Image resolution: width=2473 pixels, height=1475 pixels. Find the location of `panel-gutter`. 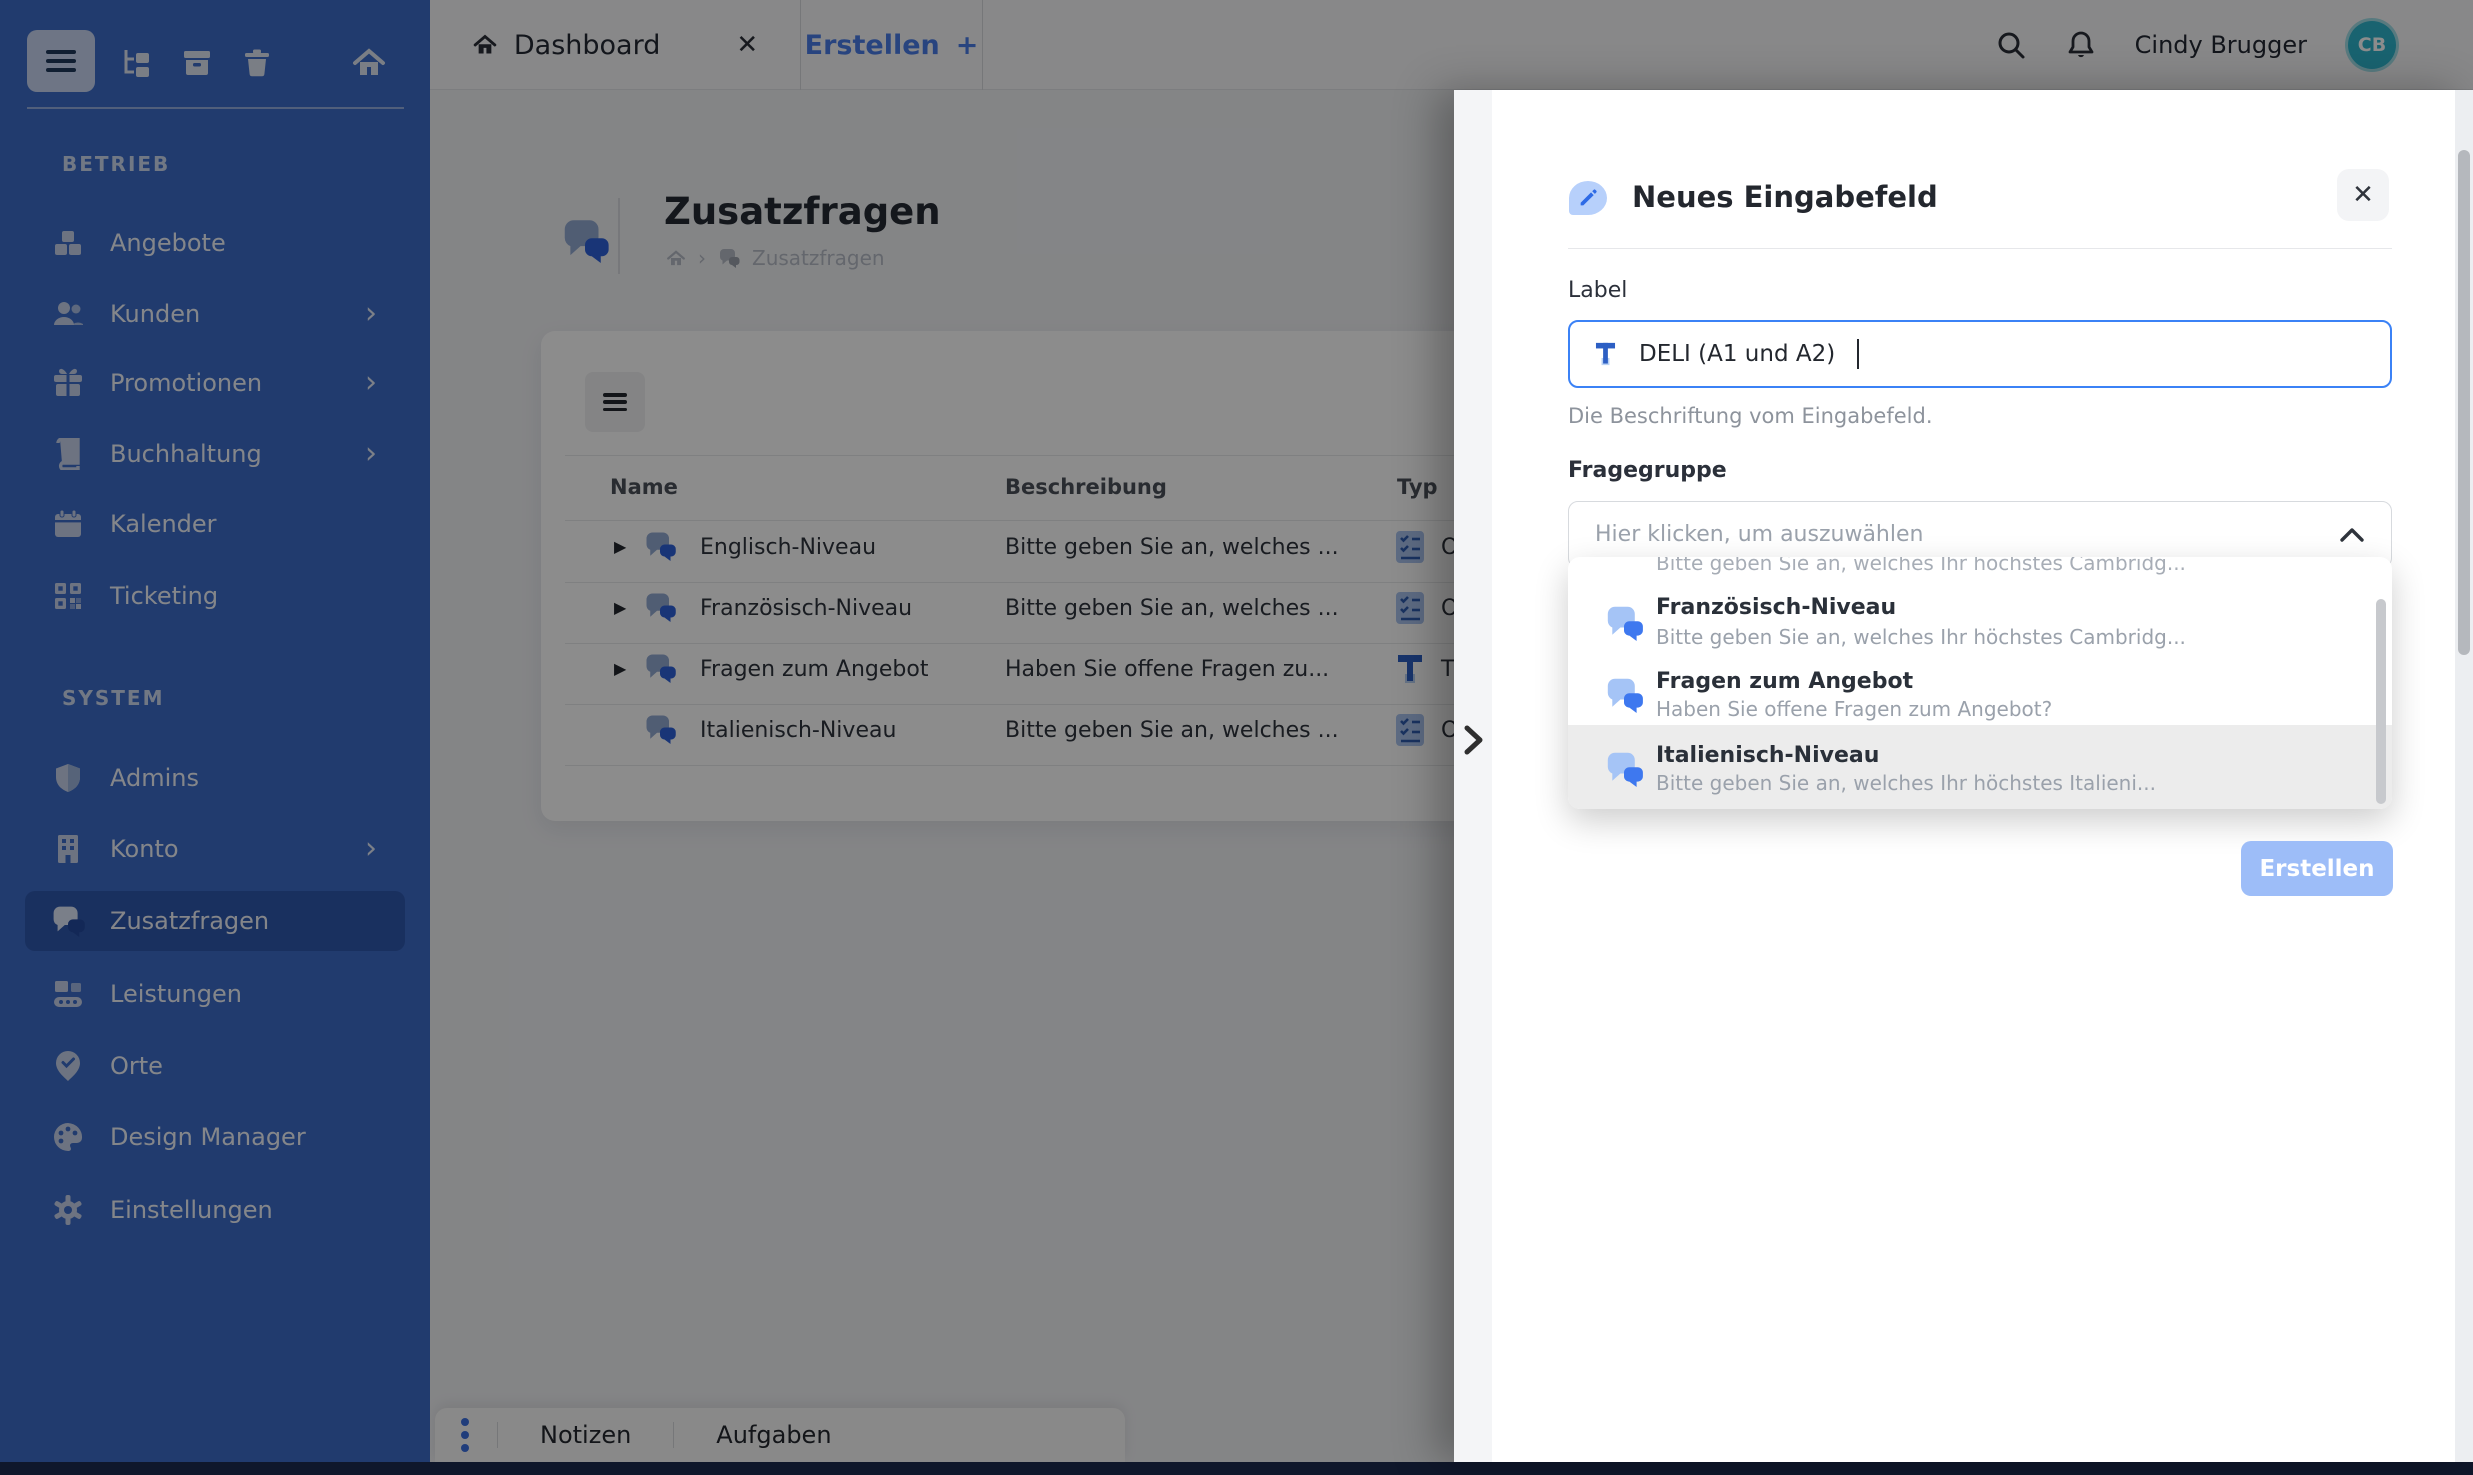

panel-gutter is located at coordinates (1473, 776).